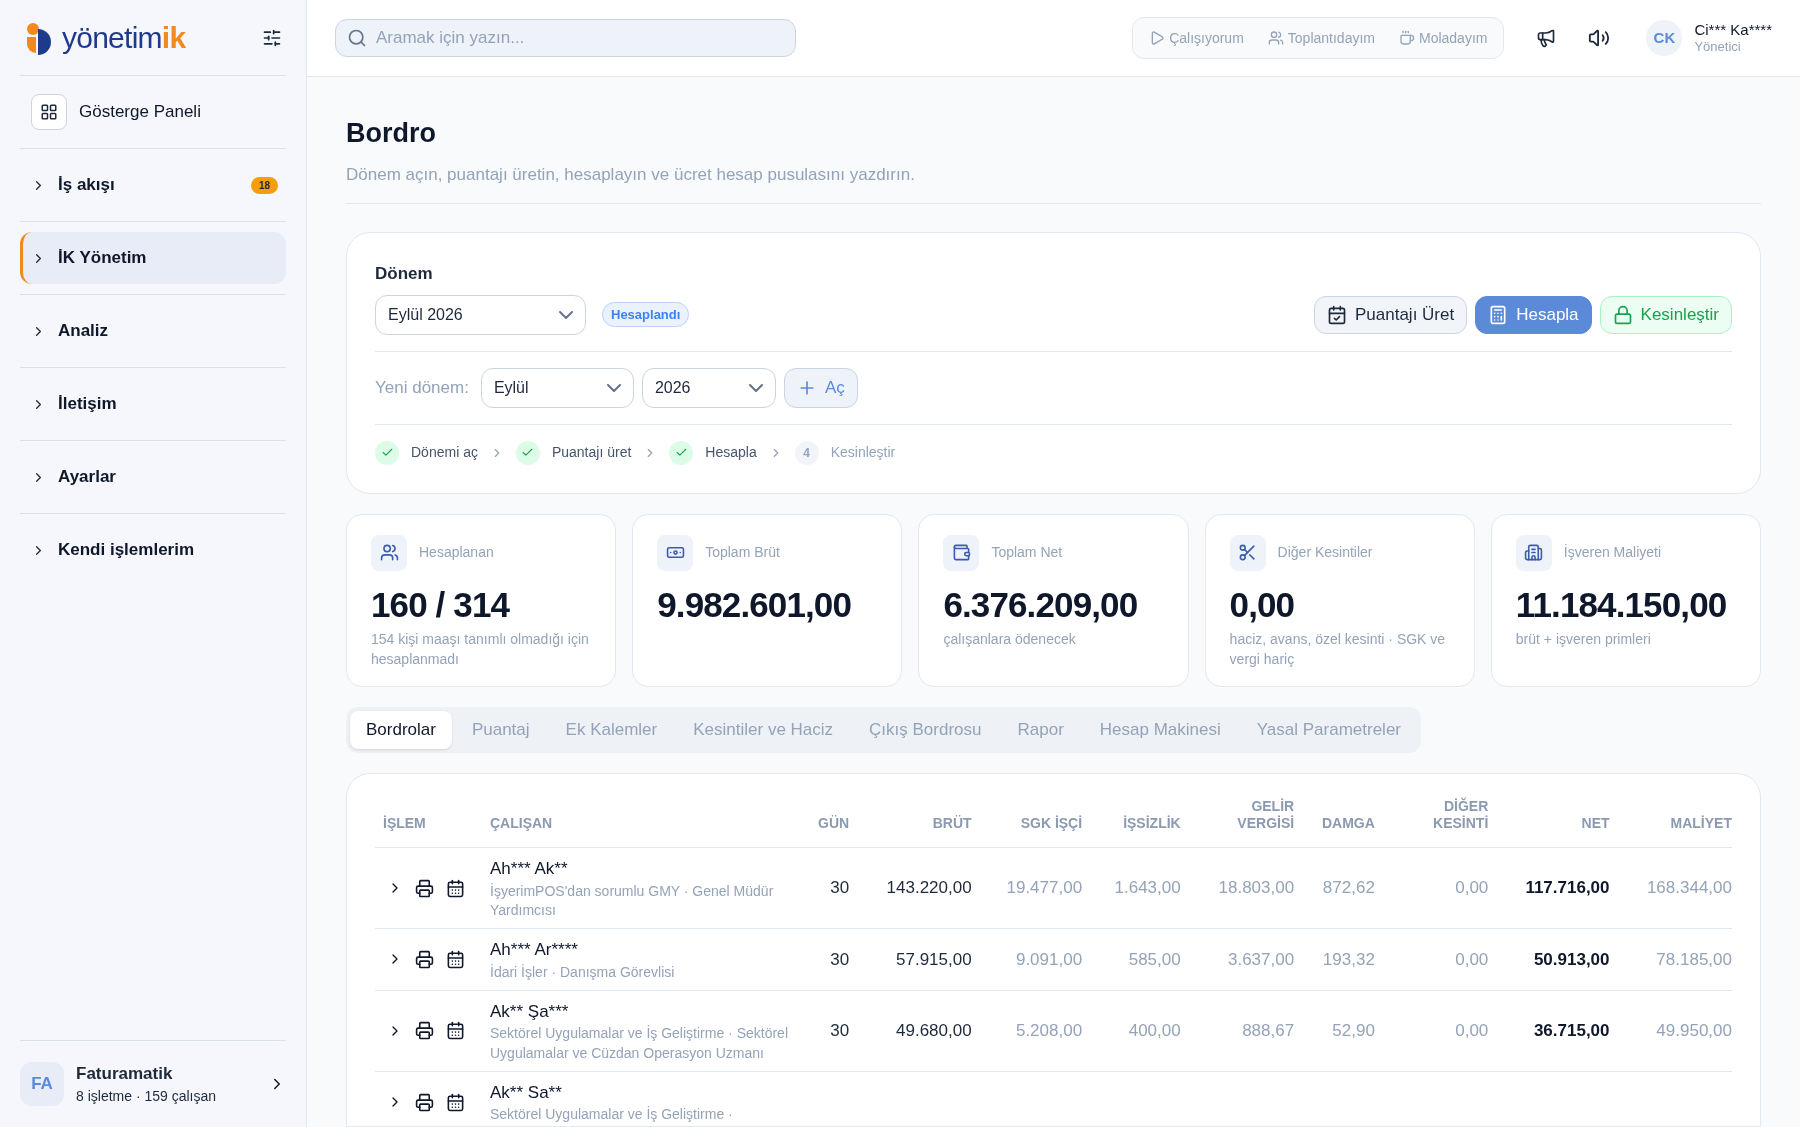 This screenshot has width=1800, height=1127. Describe the element at coordinates (1160, 729) in the screenshot. I see `tab: Hesap Makinesi` at that location.